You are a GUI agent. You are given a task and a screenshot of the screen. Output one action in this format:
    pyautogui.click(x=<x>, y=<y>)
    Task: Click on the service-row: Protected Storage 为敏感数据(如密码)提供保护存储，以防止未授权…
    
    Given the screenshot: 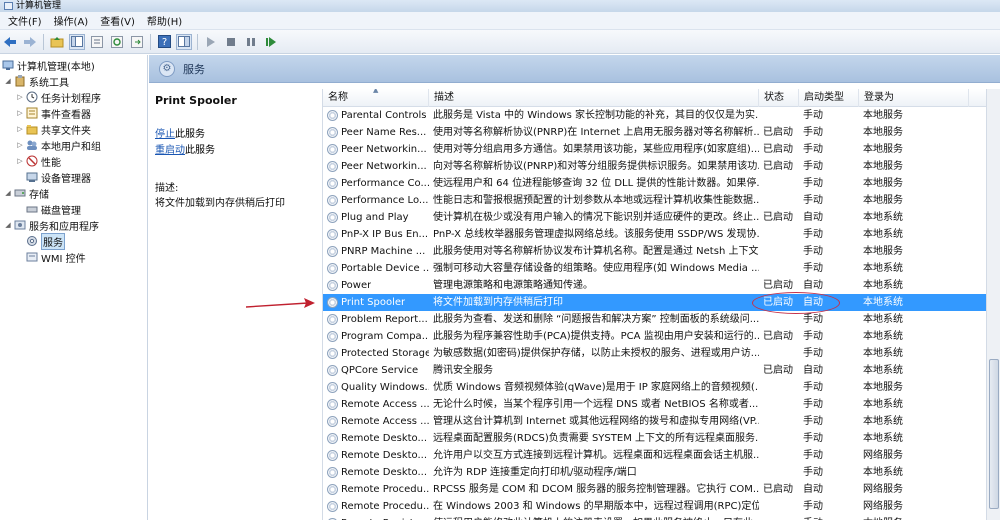 What is the action you would take?
    pyautogui.click(x=654, y=353)
    